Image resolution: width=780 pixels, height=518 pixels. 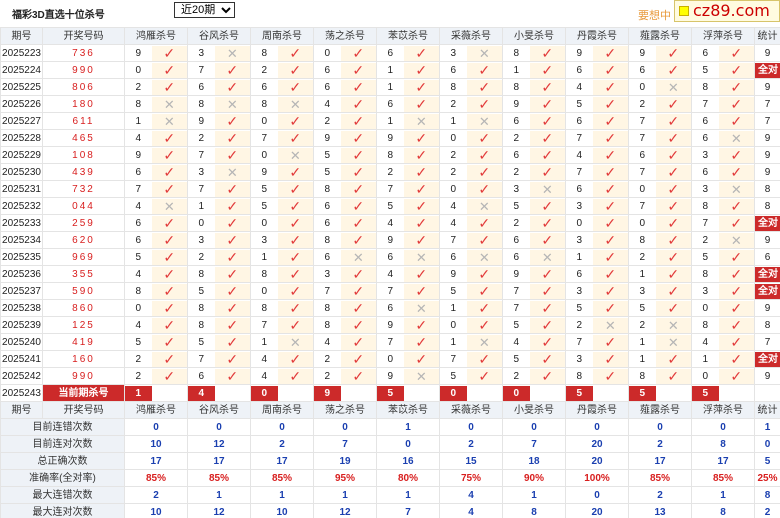 What do you see at coordinates (723, 291) in the screenshot?
I see `pick-box: 3 ✓` at bounding box center [723, 291].